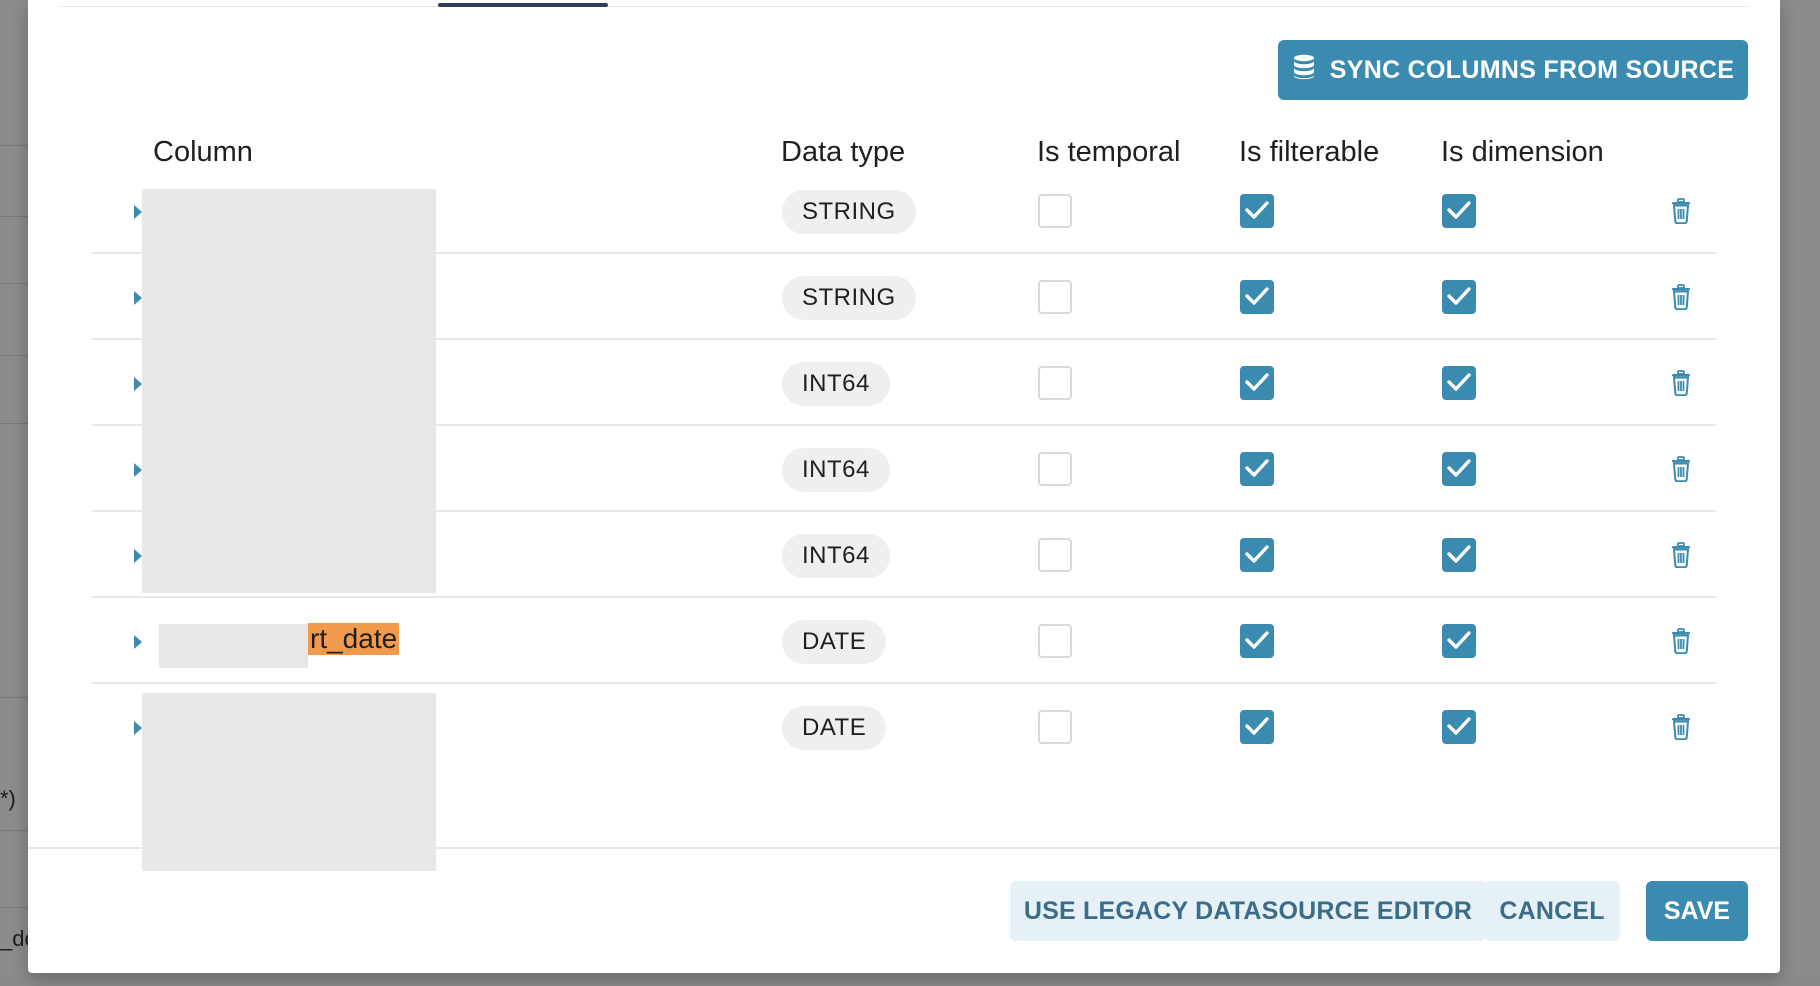 This screenshot has width=1820, height=986. I want to click on sync-columns-button: SYNC COLUMNS FROM SOURCE, so click(1513, 70).